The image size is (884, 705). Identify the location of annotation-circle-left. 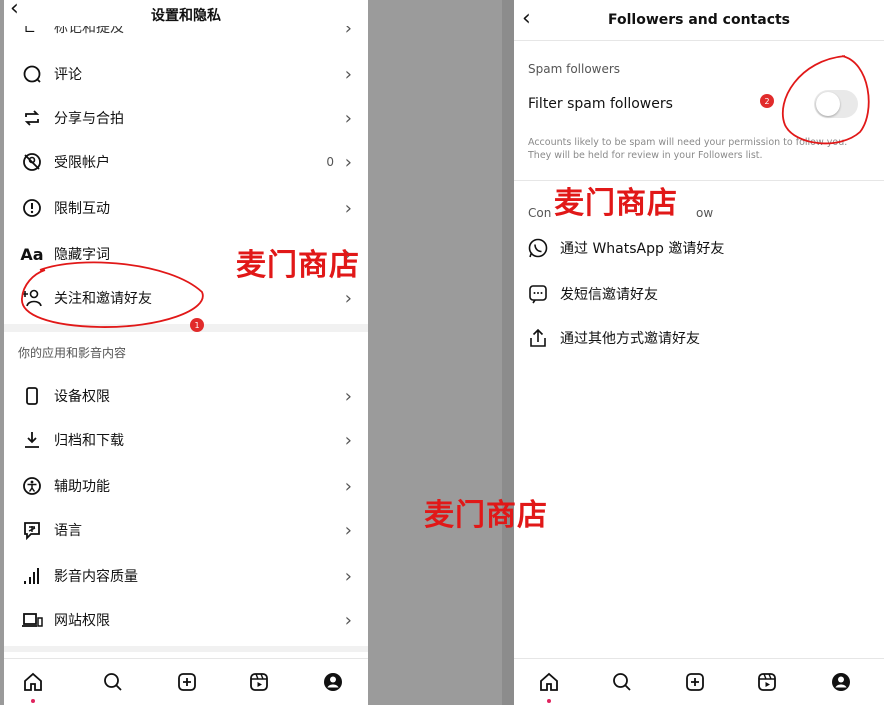
(112, 294).